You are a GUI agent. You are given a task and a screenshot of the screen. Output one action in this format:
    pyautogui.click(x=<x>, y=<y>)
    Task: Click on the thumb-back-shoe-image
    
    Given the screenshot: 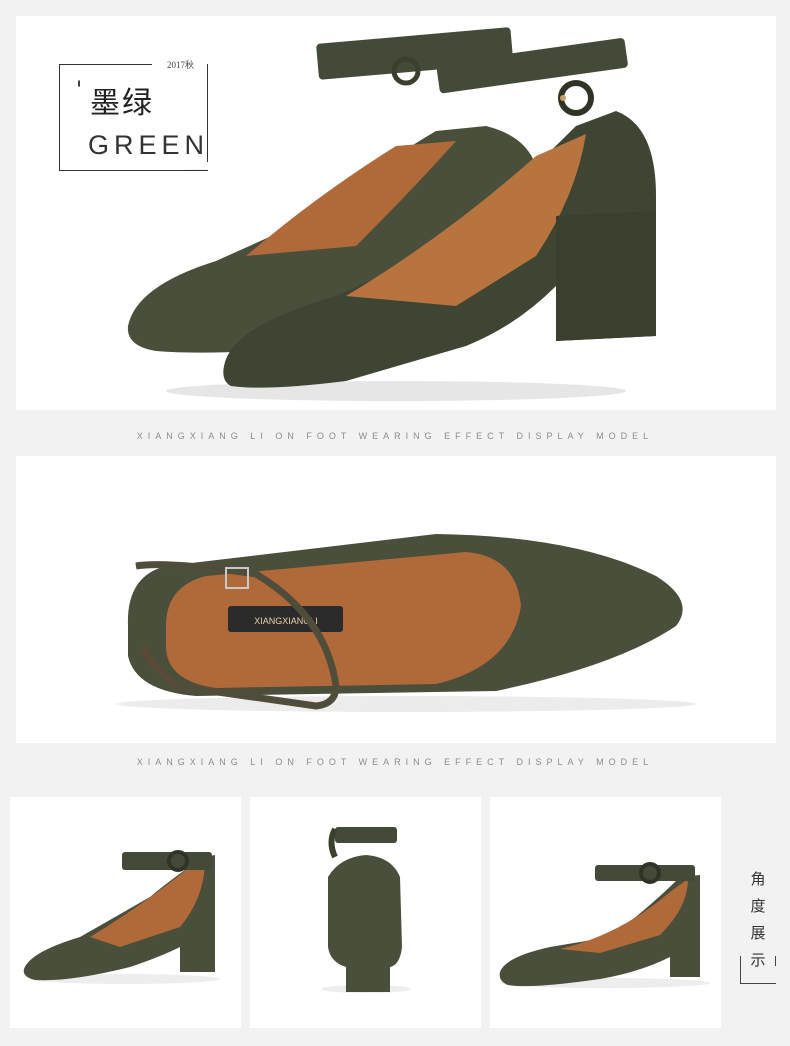 What is the action you would take?
    pyautogui.click(x=366, y=910)
    